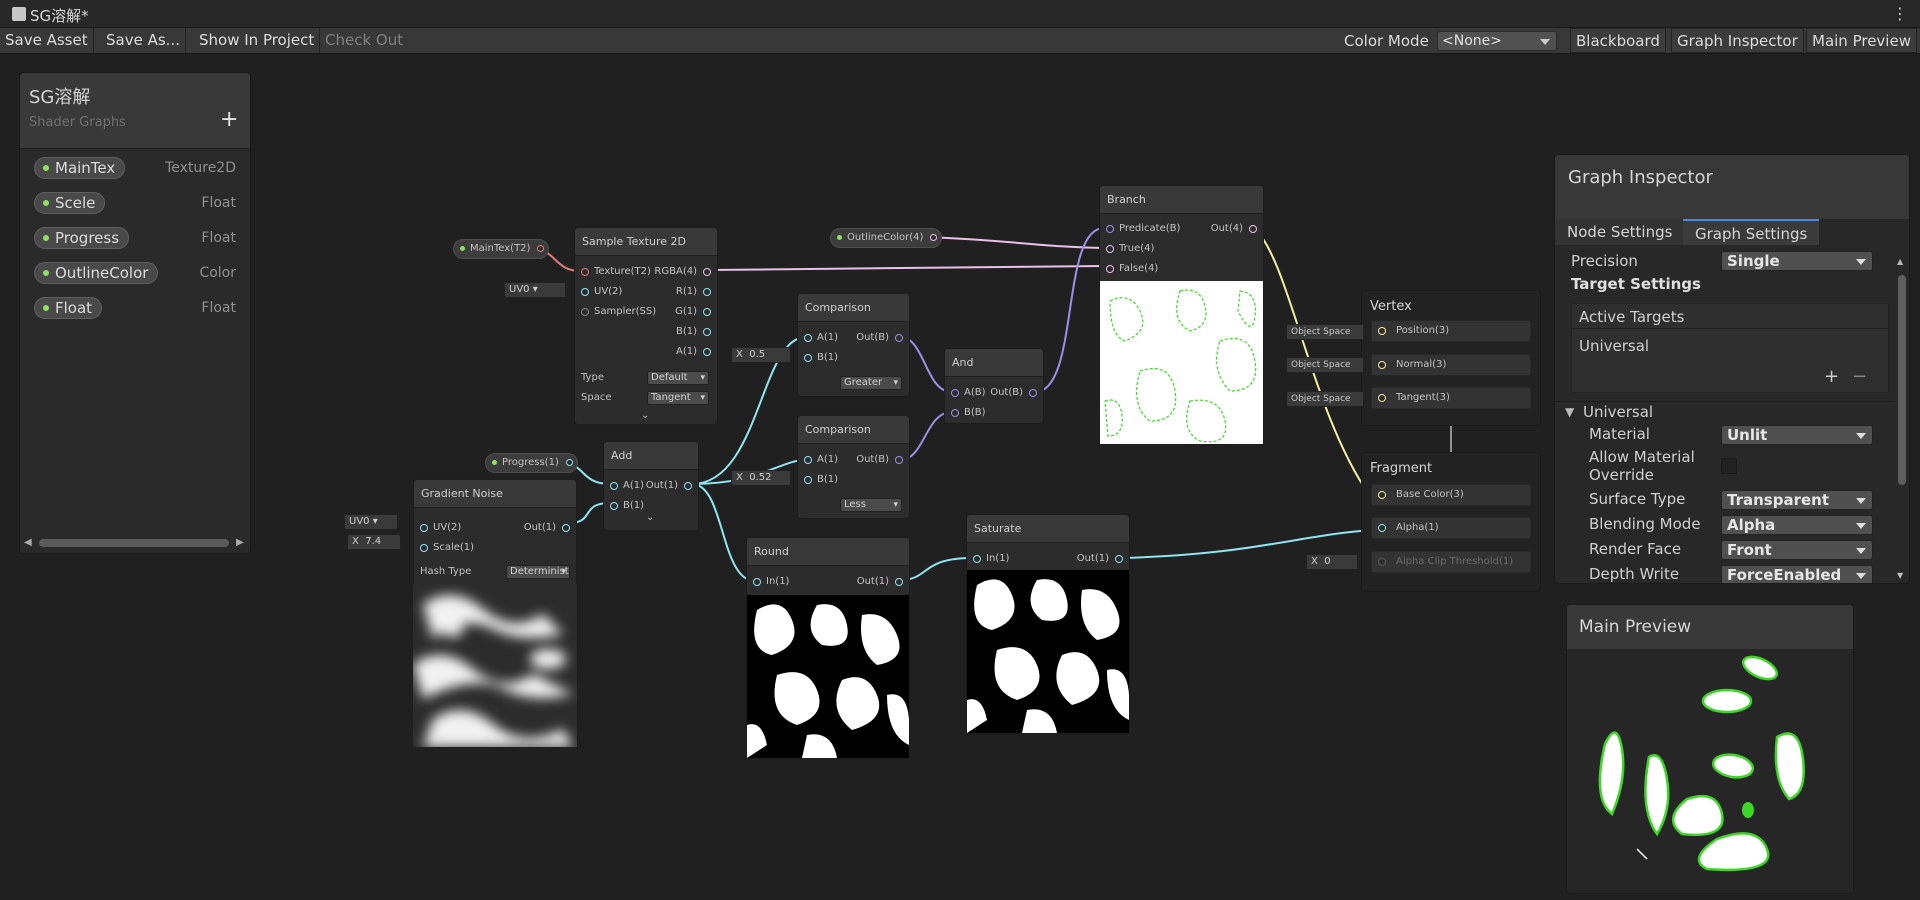 This screenshot has height=900, width=1920. Describe the element at coordinates (1729, 466) in the screenshot. I see `allow-override-checkbox` at that location.